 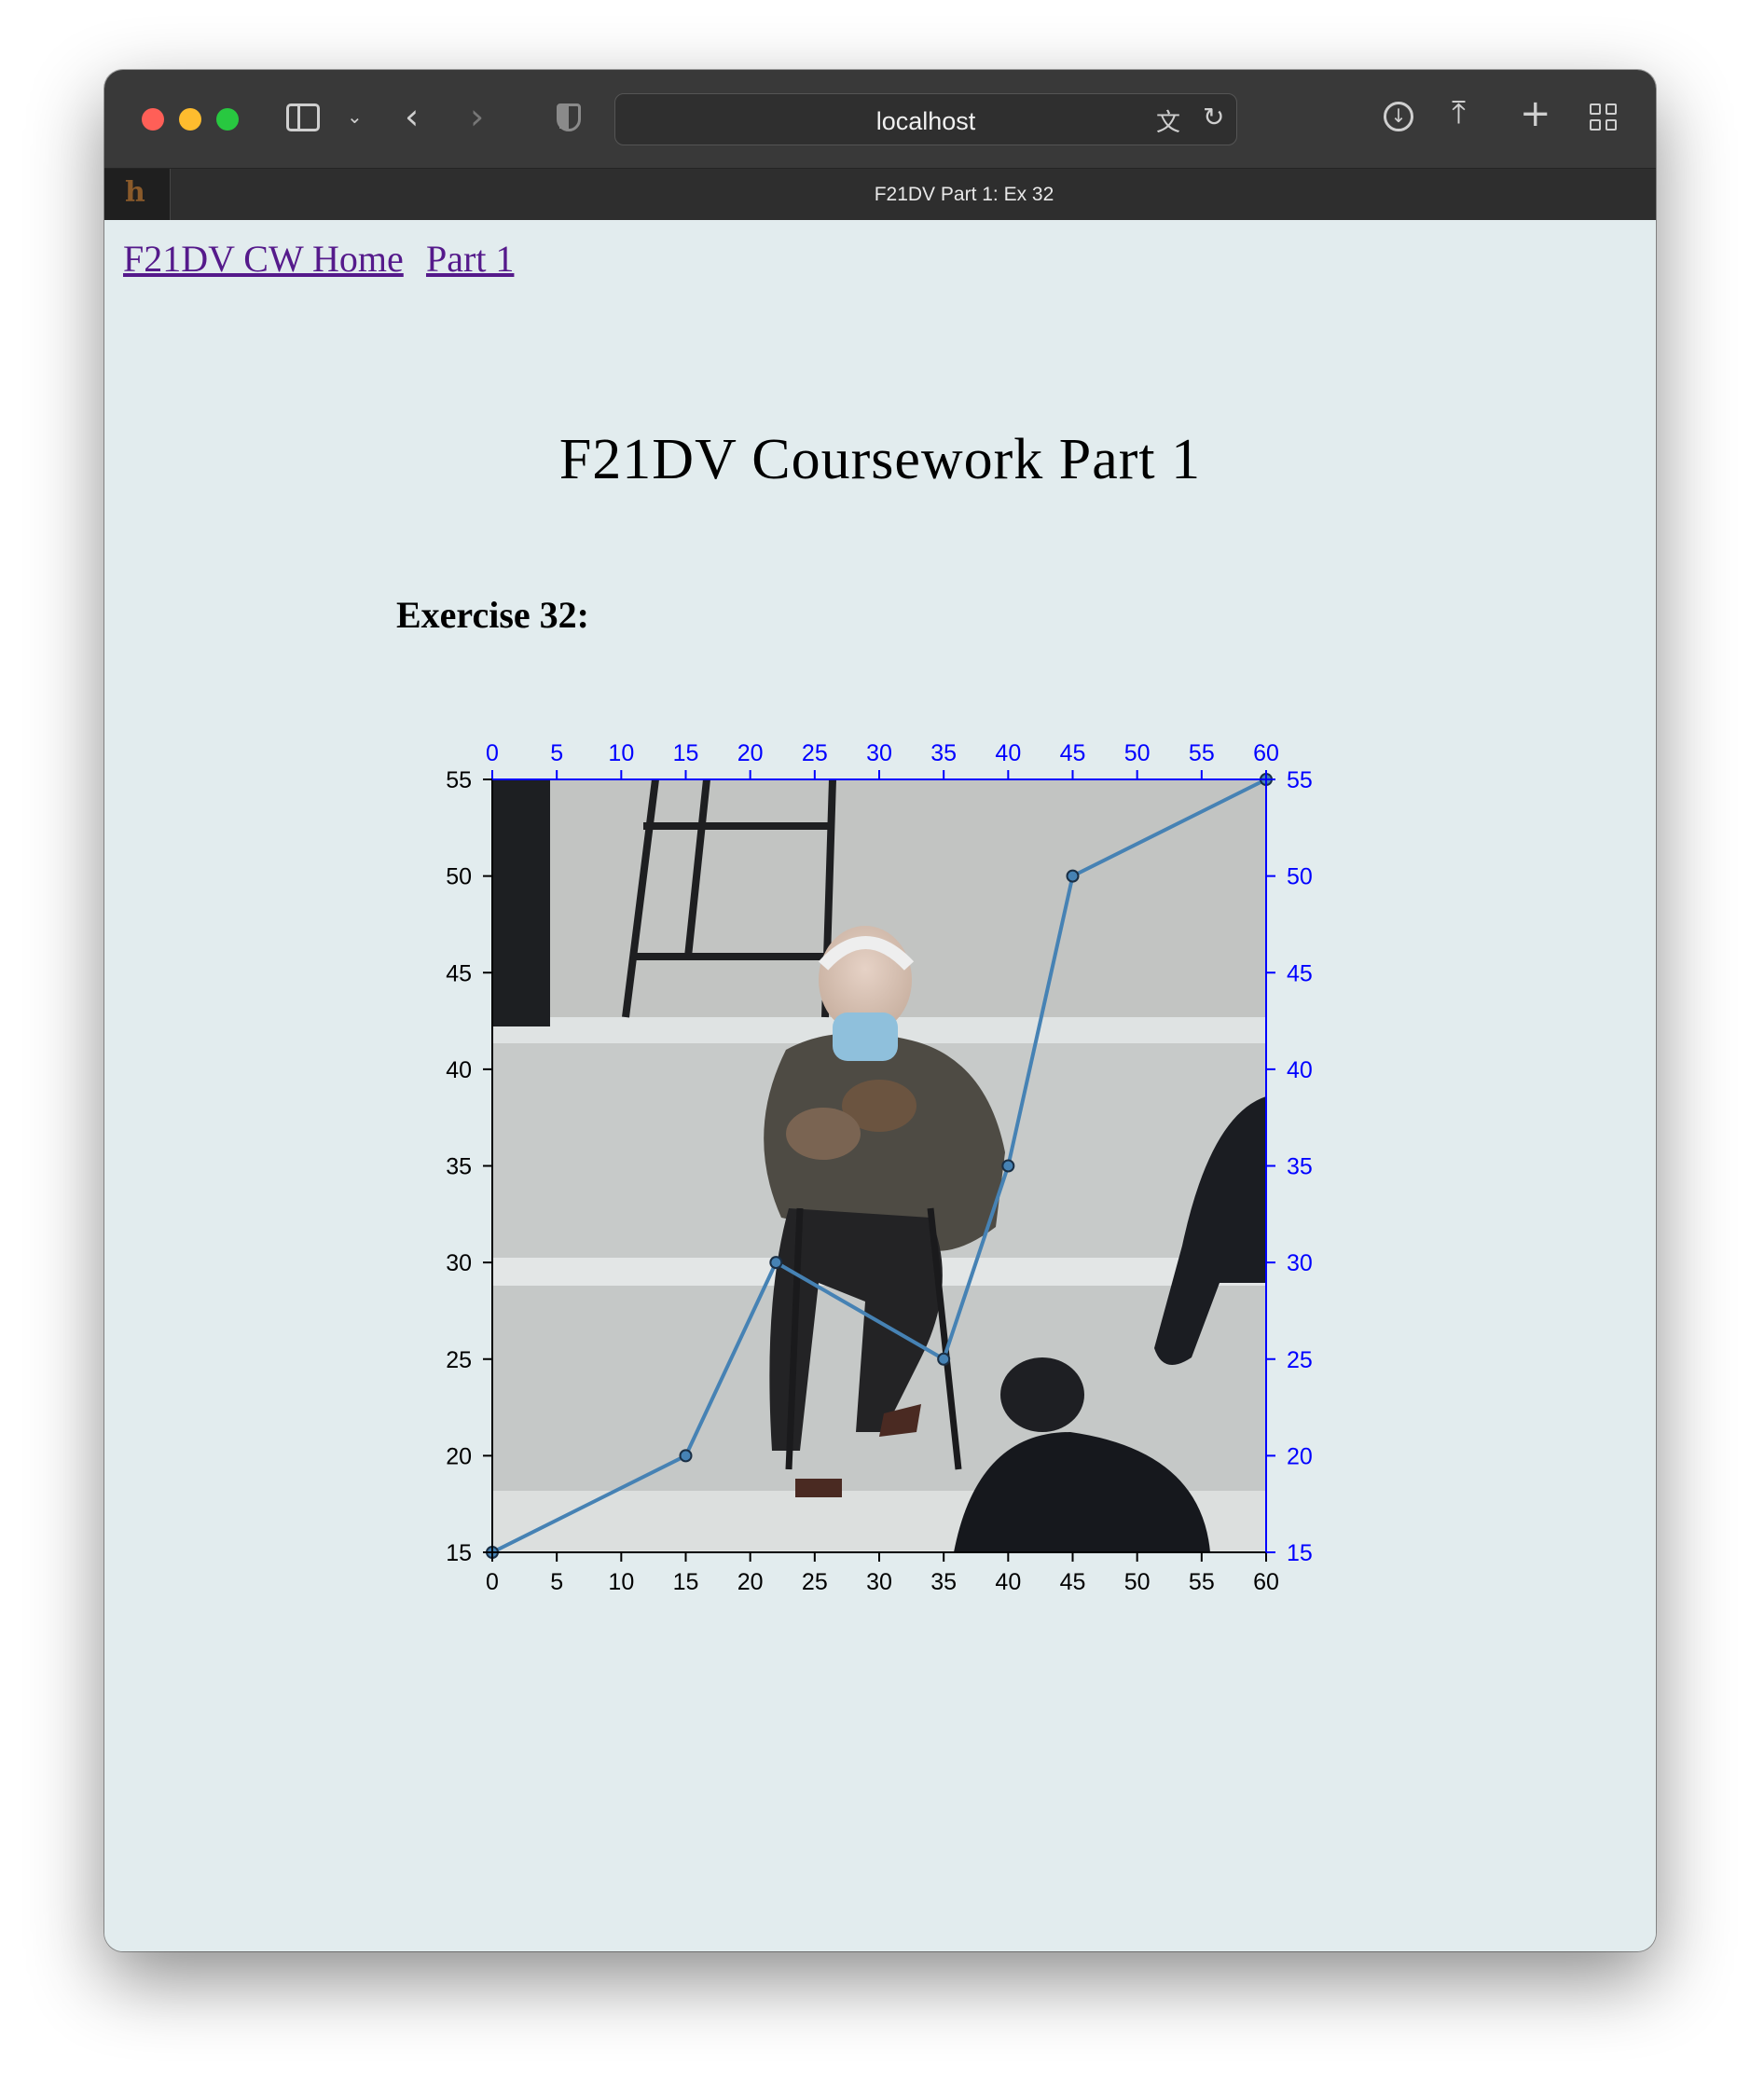 What do you see at coordinates (459, 1456) in the screenshot?
I see `y-tick-label-left: 20` at bounding box center [459, 1456].